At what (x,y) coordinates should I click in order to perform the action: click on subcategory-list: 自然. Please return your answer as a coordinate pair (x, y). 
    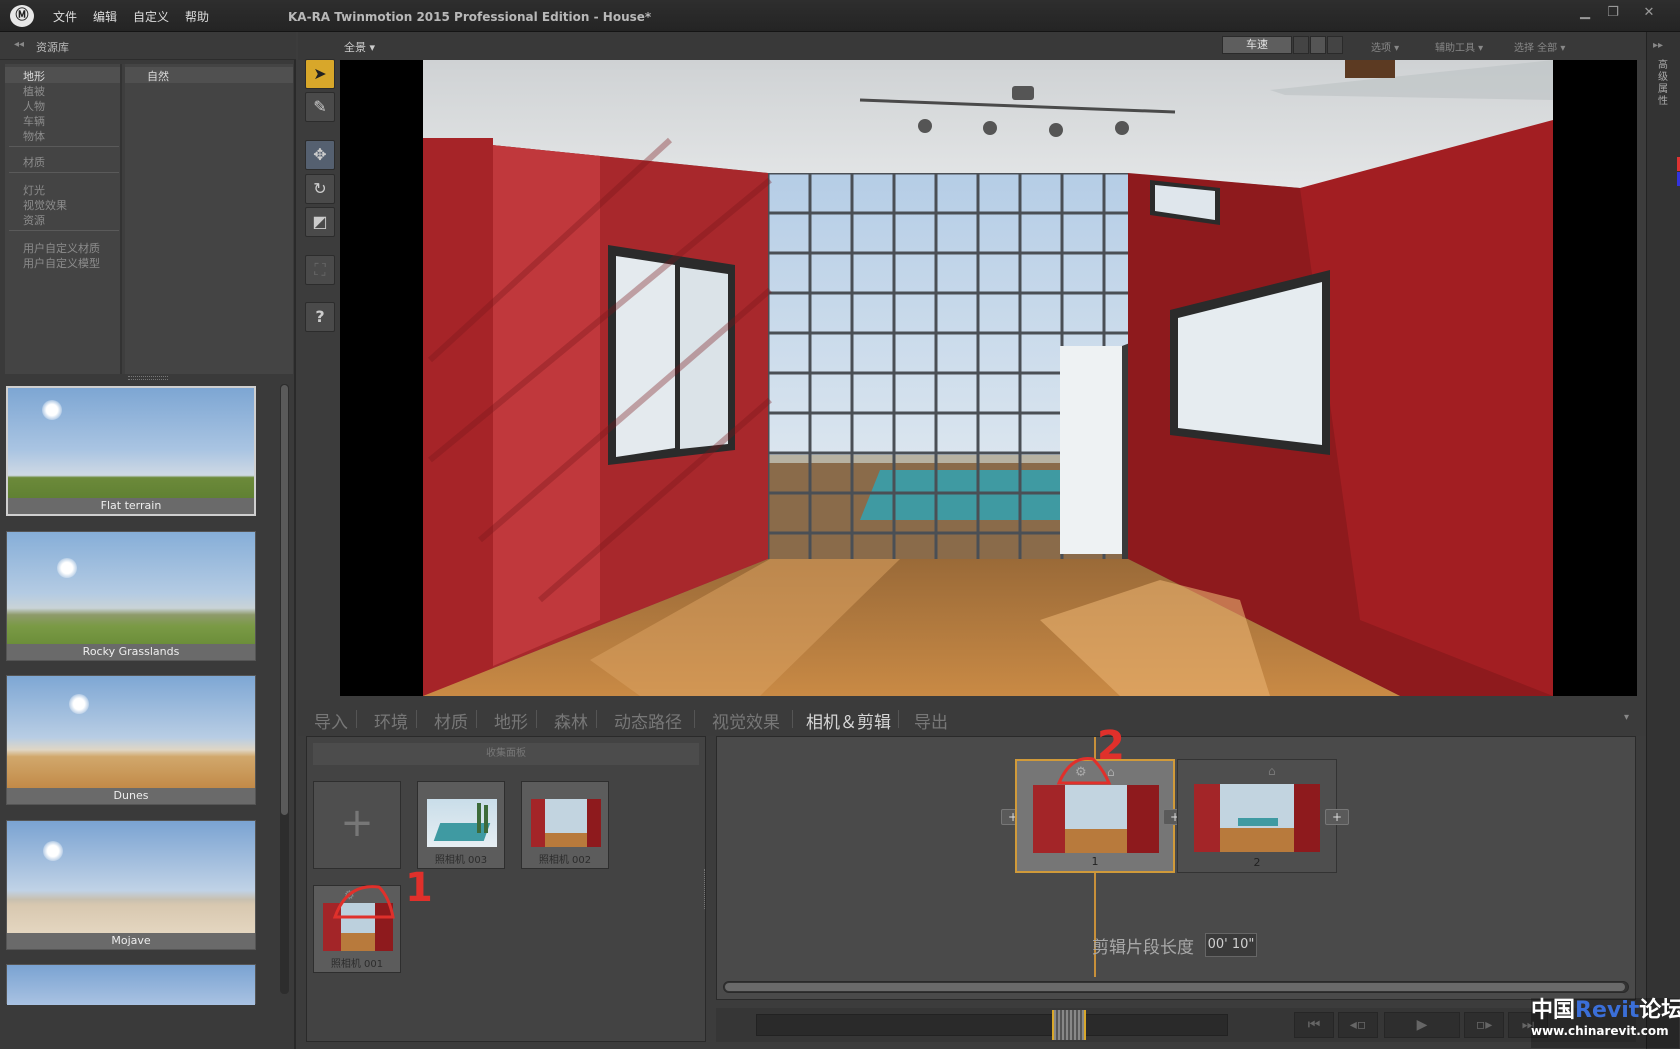
    Looking at the image, I should click on (209, 219).